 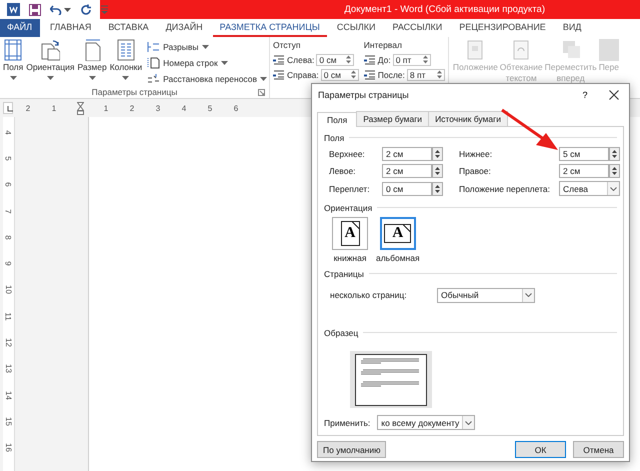 I want to click on customize-icon, so click(x=104, y=9).